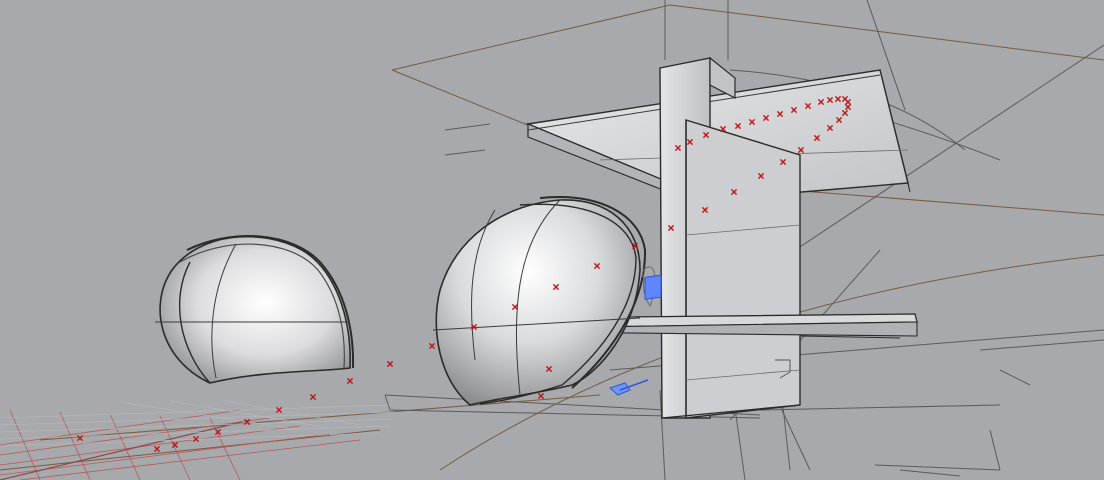 The height and width of the screenshot is (480, 1104). I want to click on shell-right, so click(539, 301).